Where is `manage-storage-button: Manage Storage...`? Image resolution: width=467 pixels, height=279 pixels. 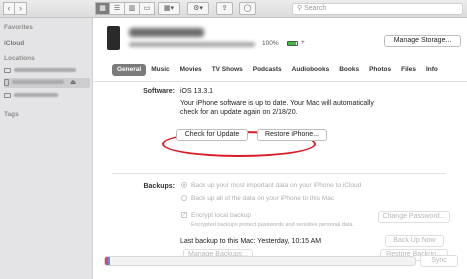 manage-storage-button: Manage Storage... is located at coordinates (422, 41).